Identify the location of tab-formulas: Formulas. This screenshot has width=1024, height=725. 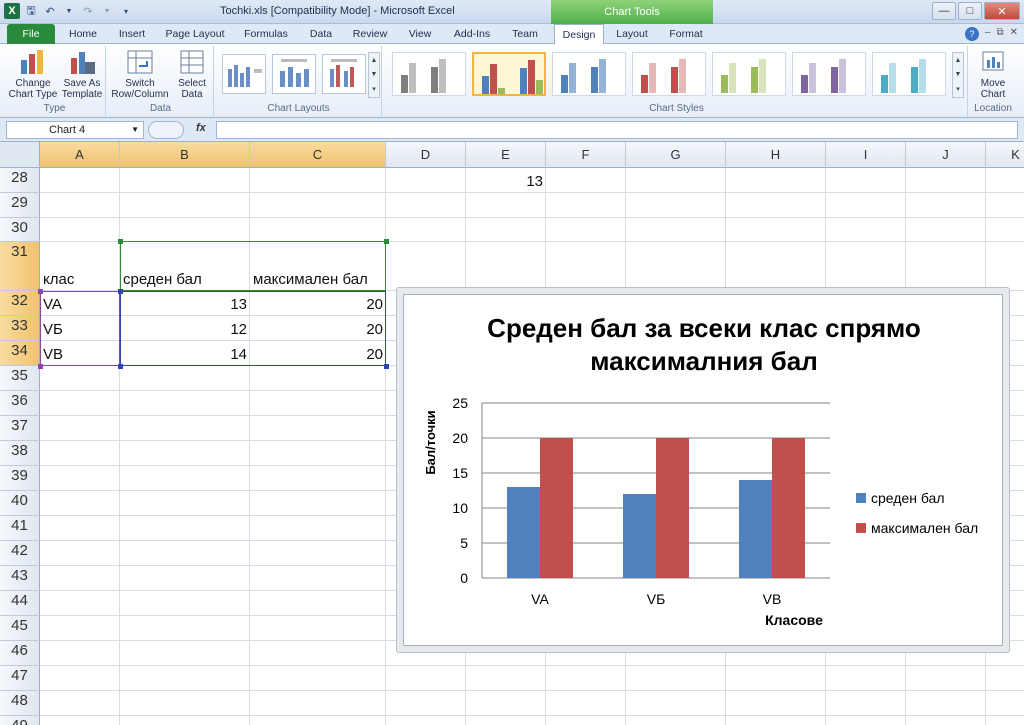
(266, 34).